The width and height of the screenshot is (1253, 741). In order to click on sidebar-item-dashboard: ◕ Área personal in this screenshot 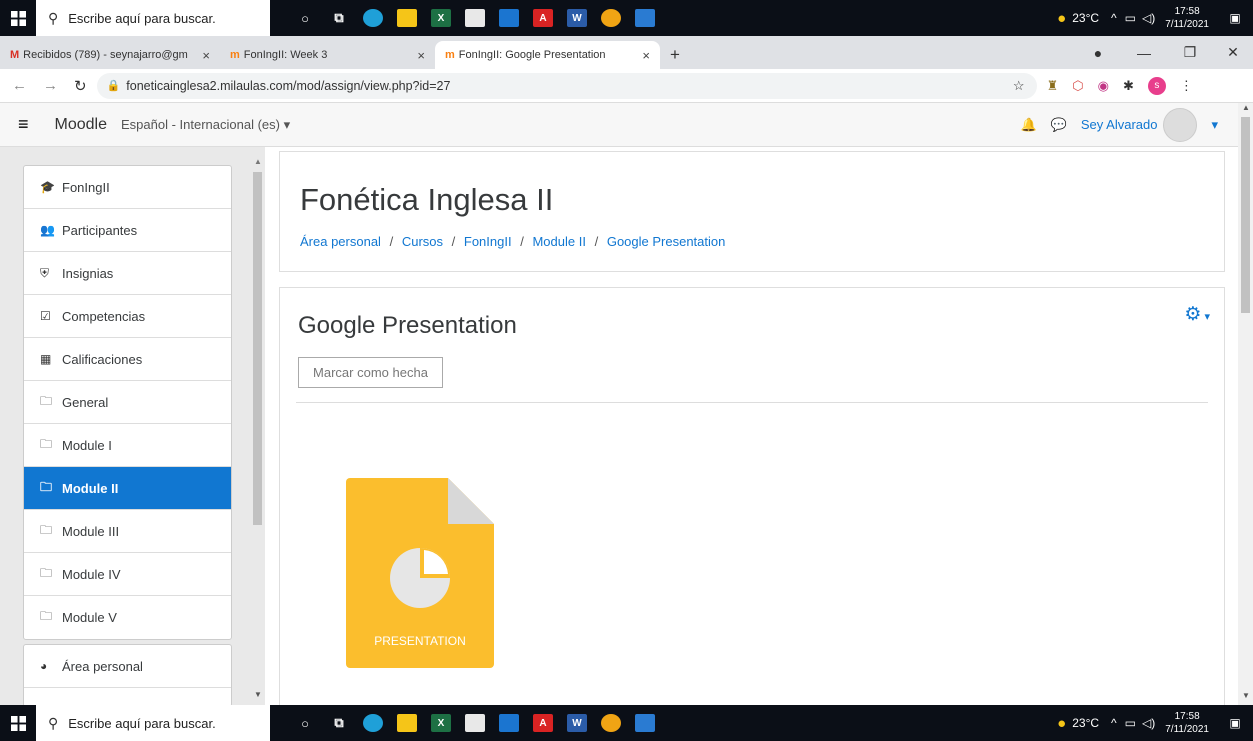, I will do `click(127, 666)`.